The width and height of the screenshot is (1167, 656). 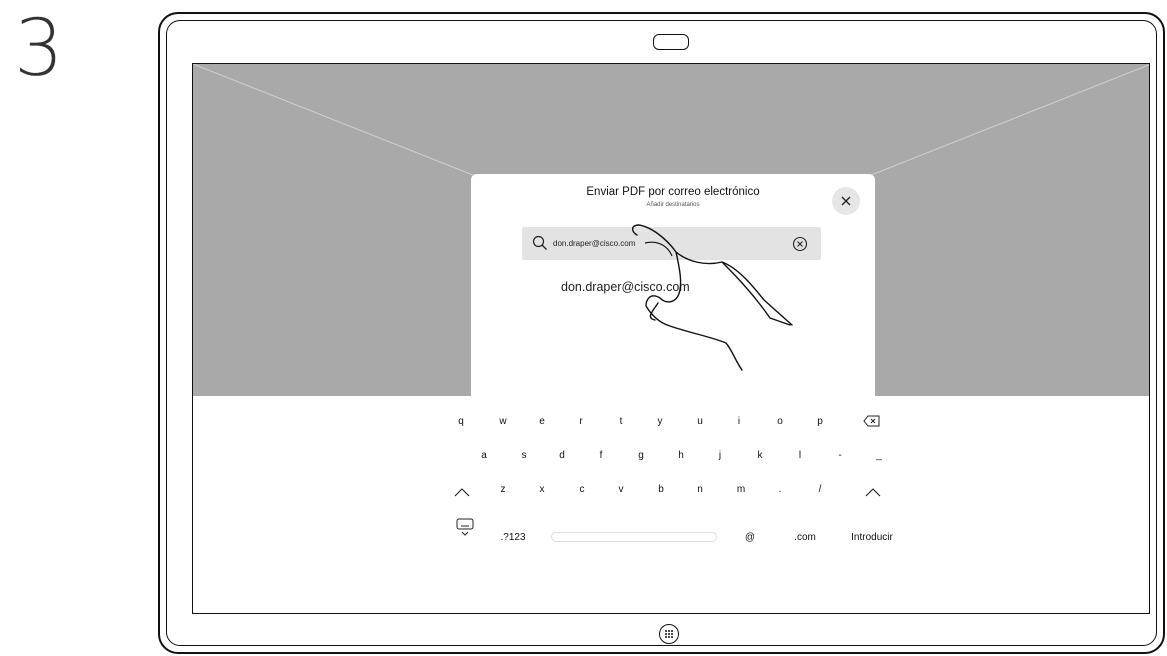 I want to click on key-g: g, so click(x=641, y=455).